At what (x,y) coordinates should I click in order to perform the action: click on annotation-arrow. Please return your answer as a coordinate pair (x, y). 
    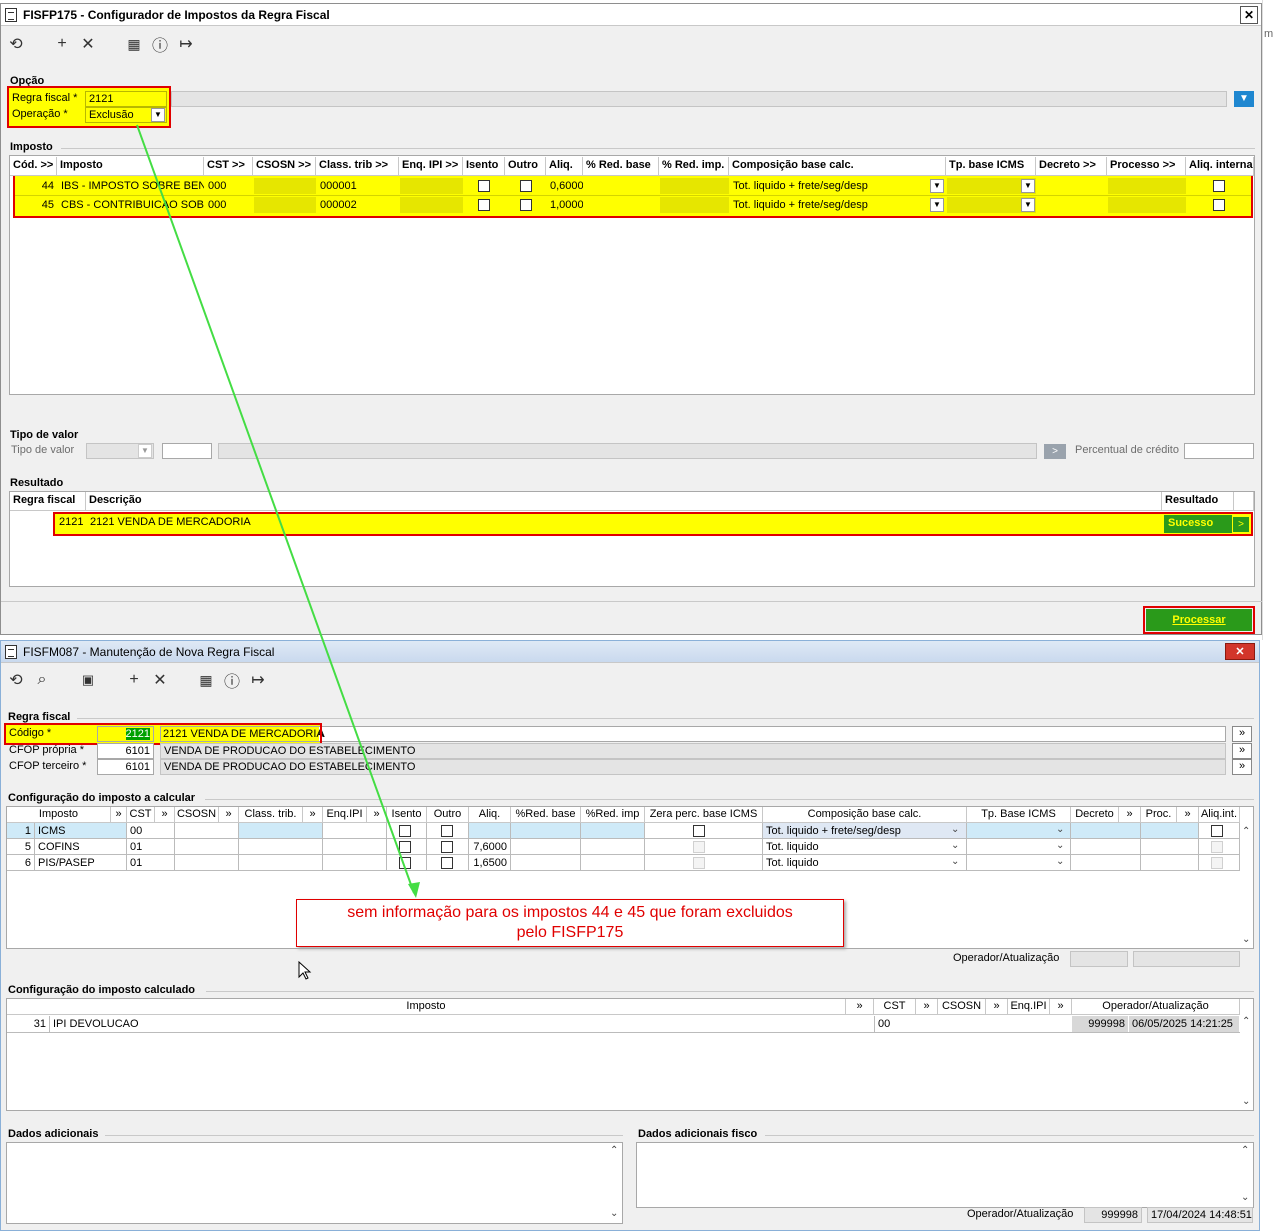
    Looking at the image, I should click on (278, 511).